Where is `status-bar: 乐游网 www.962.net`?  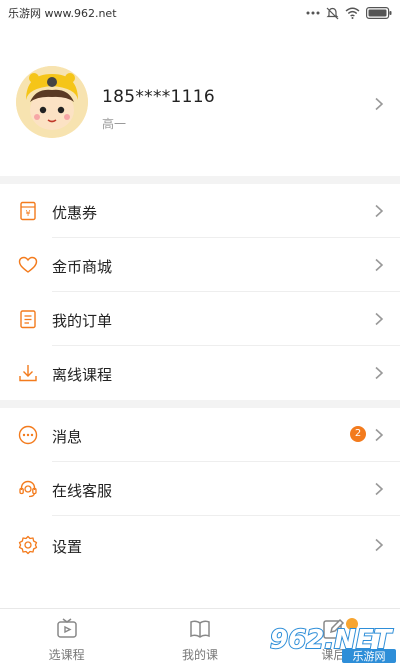 status-bar: 乐游网 www.962.net is located at coordinates (200, 13).